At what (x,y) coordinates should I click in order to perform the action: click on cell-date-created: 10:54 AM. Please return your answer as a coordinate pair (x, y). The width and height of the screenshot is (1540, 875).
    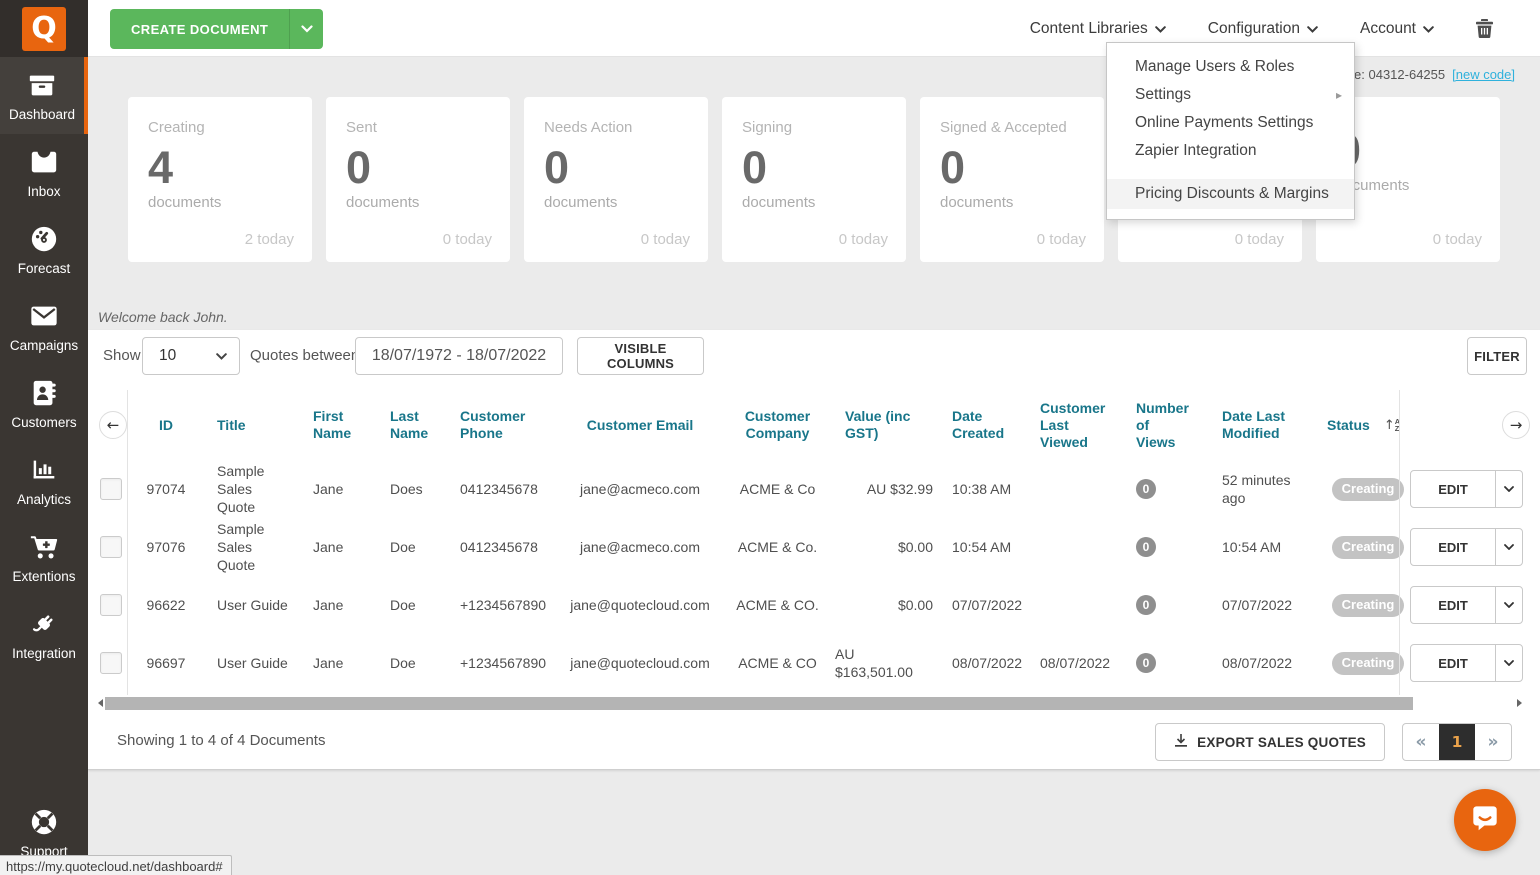
    Looking at the image, I should click on (982, 547).